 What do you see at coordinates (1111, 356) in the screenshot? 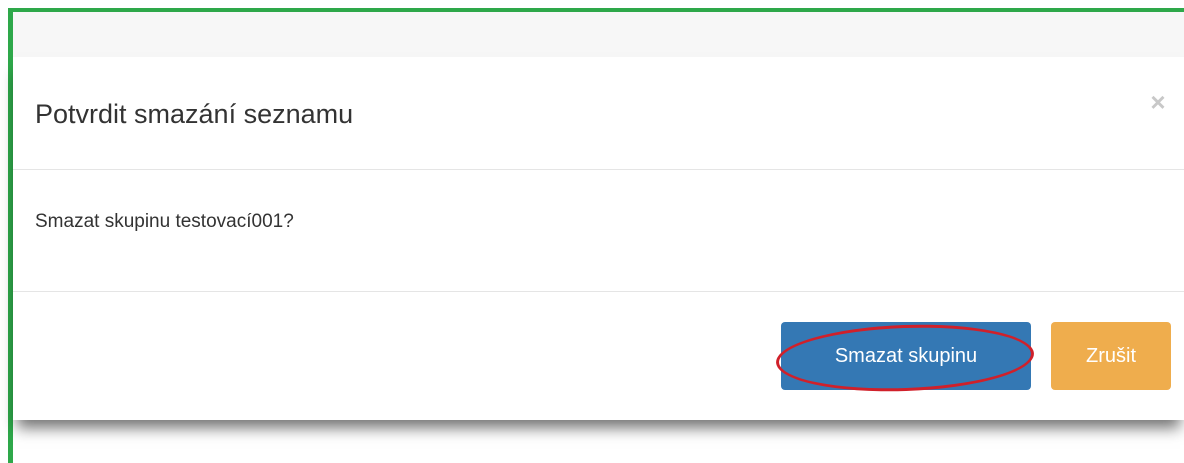
I see `cancel-button: Zrušit` at bounding box center [1111, 356].